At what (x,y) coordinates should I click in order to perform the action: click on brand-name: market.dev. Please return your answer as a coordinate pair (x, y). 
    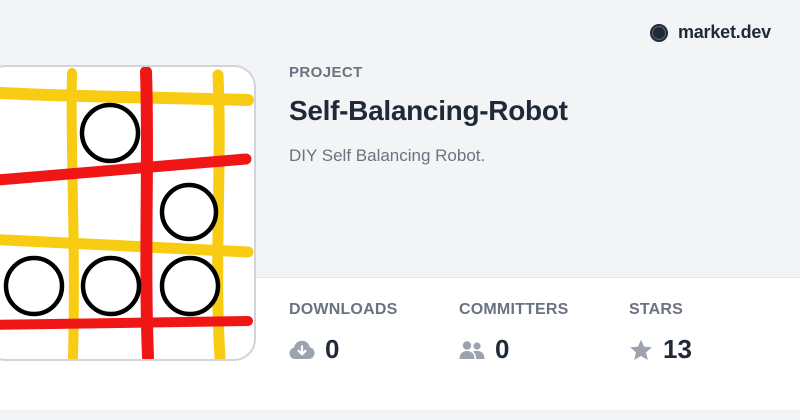
    Looking at the image, I should click on (724, 32).